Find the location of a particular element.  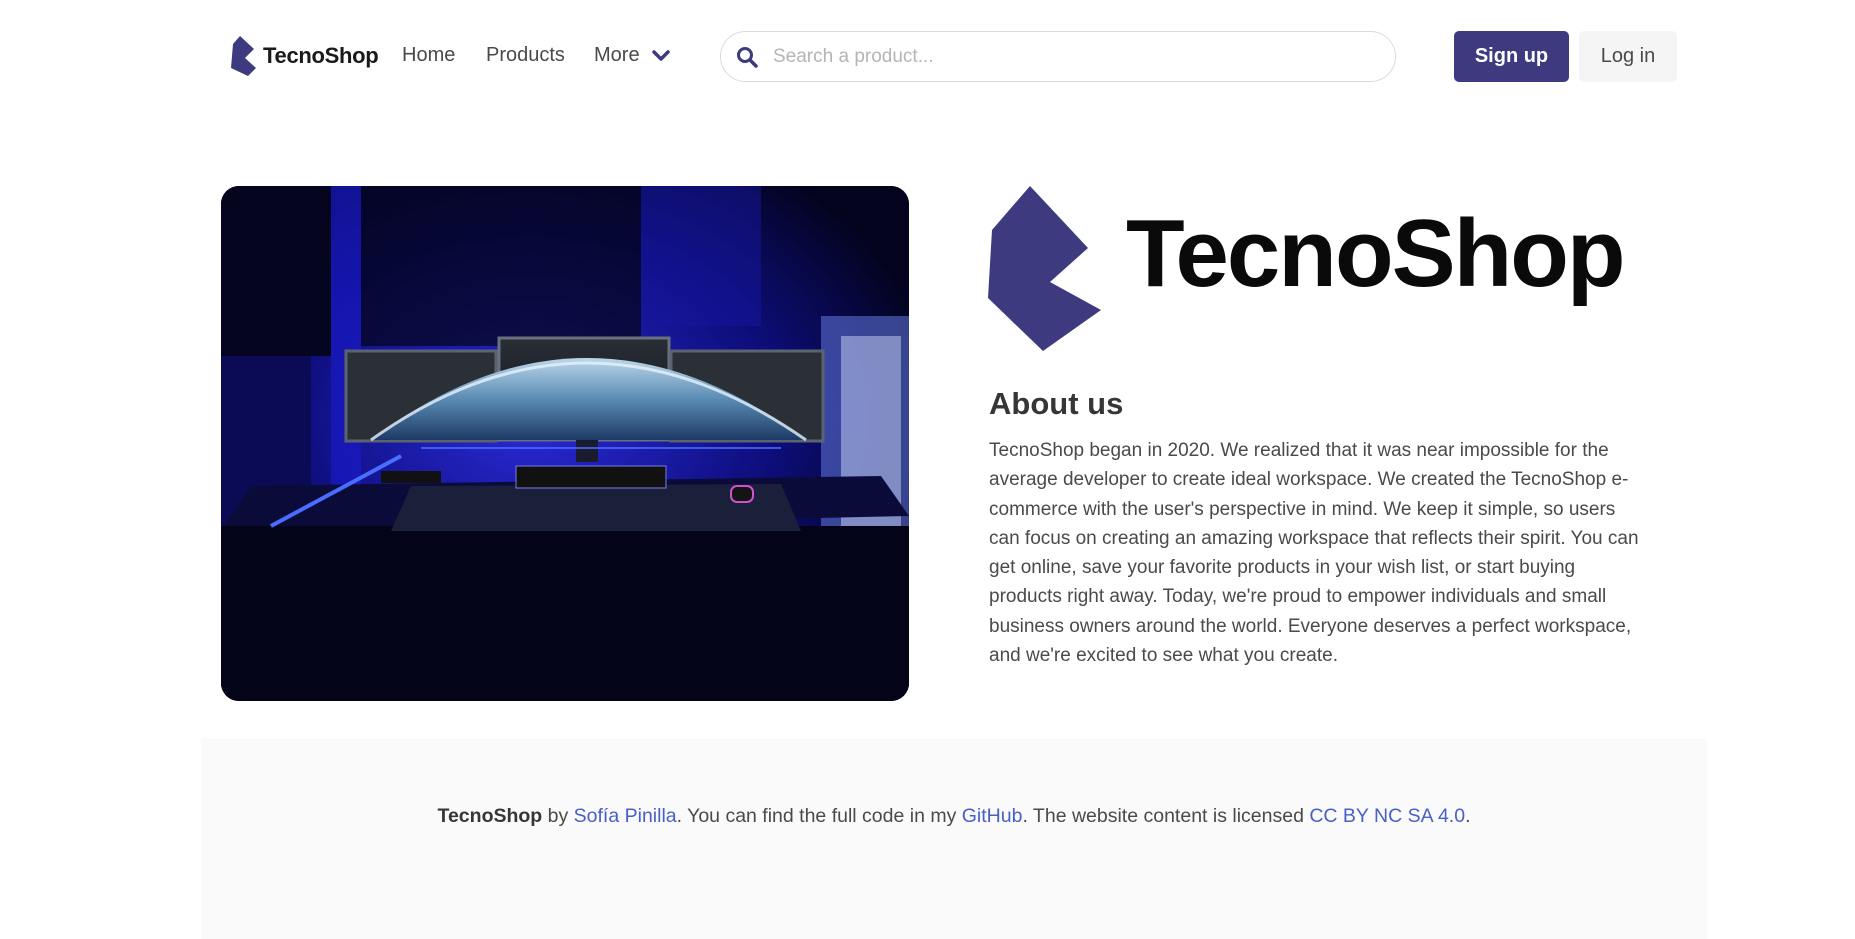

search-input is located at coordinates (1073, 57).